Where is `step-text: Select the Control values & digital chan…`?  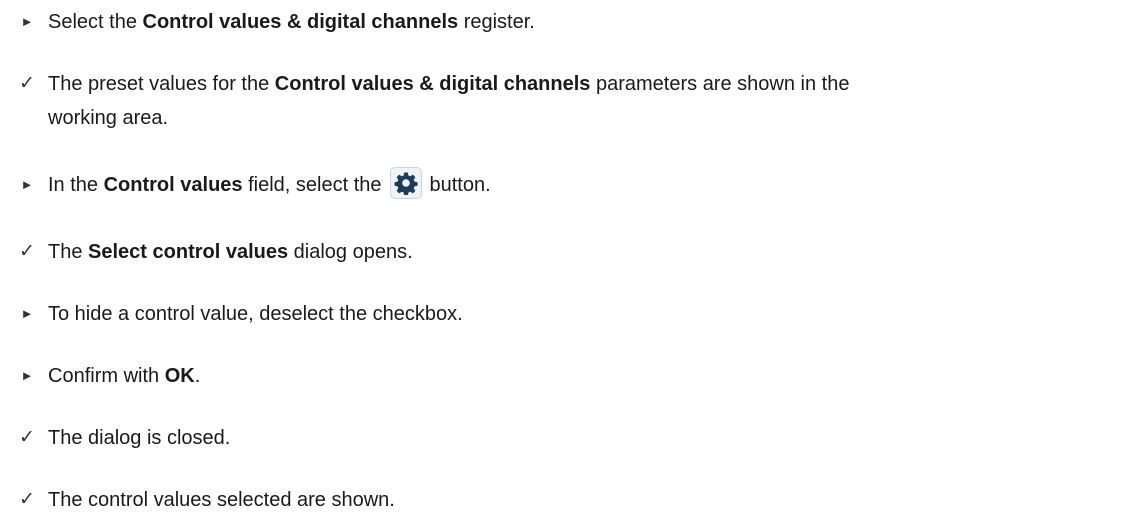
step-text: Select the Control values & digital chan… is located at coordinates (291, 22).